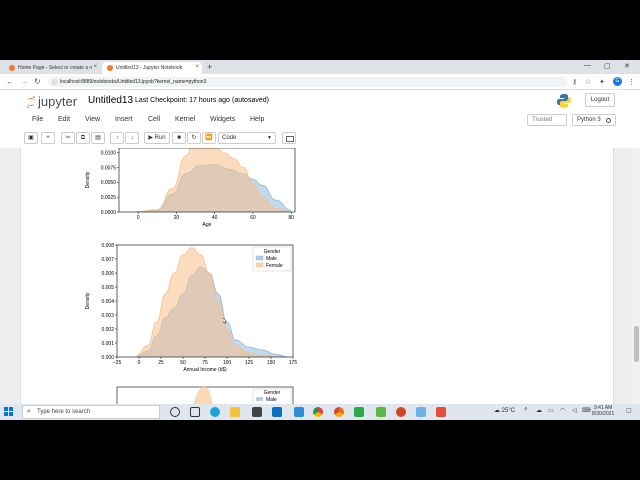  I want to click on photos-icon, so click(299, 412).